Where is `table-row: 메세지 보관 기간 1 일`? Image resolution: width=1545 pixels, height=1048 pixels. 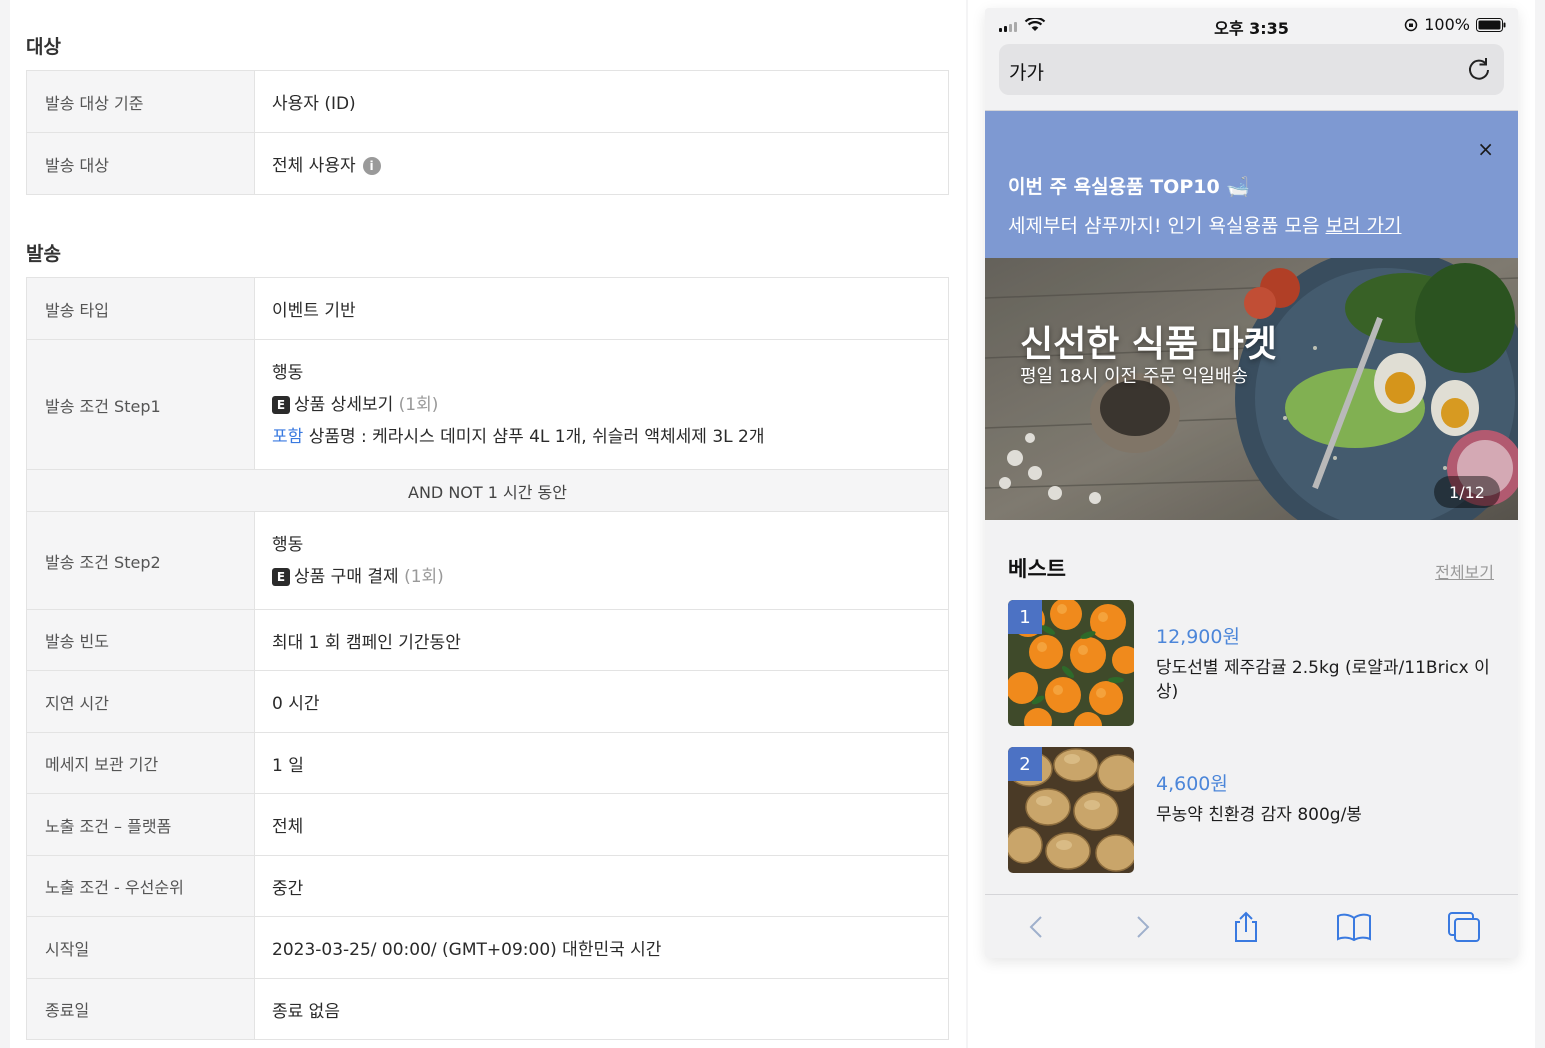 table-row: 메세지 보관 기간 1 일 is located at coordinates (487, 763).